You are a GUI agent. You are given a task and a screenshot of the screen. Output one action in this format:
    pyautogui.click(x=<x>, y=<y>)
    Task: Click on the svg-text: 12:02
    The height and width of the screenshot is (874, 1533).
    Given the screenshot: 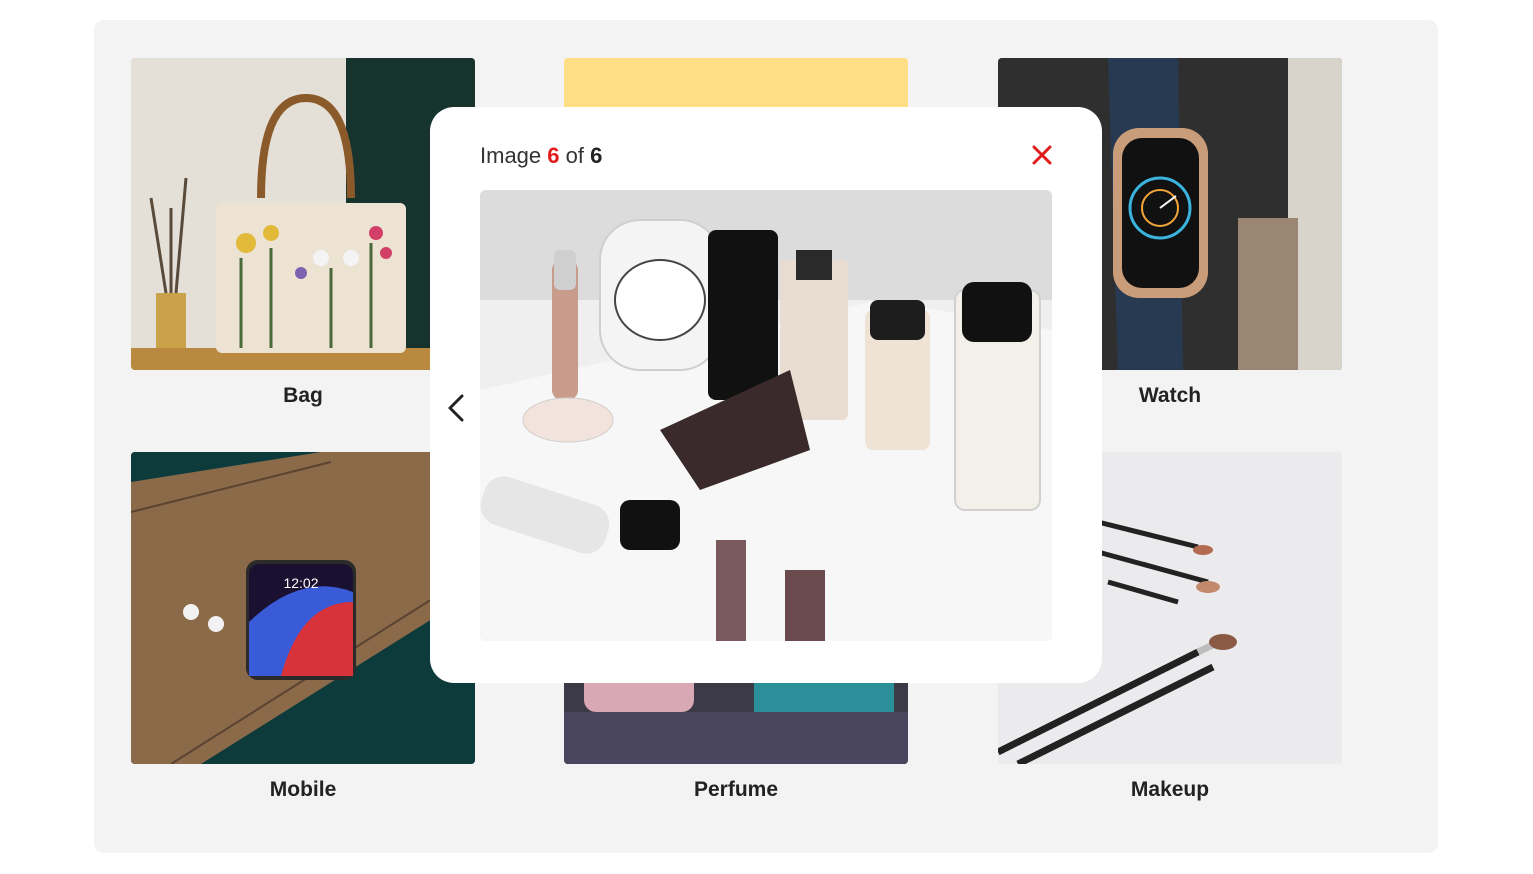 What is the action you would take?
    pyautogui.click(x=300, y=583)
    